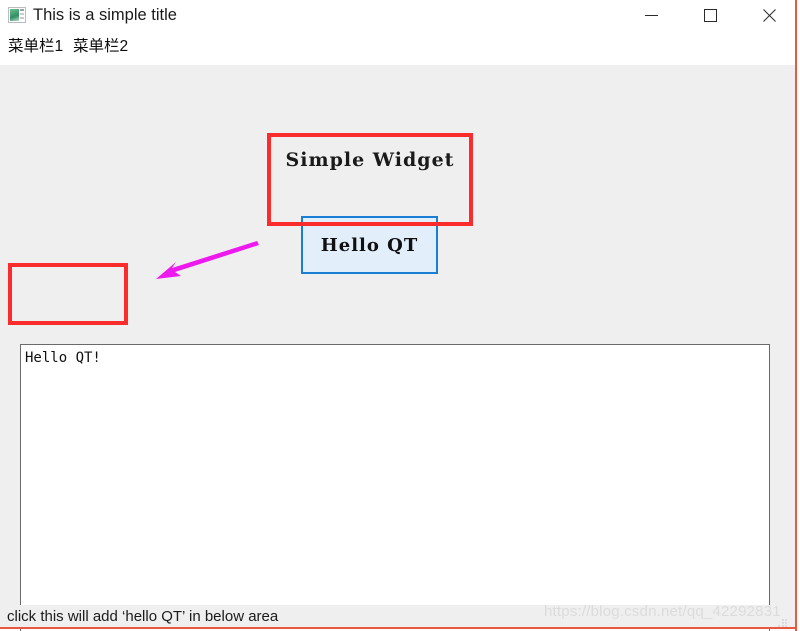 The width and height of the screenshot is (800, 631). What do you see at coordinates (398, 628) in the screenshot?
I see `window-border-bottom` at bounding box center [398, 628].